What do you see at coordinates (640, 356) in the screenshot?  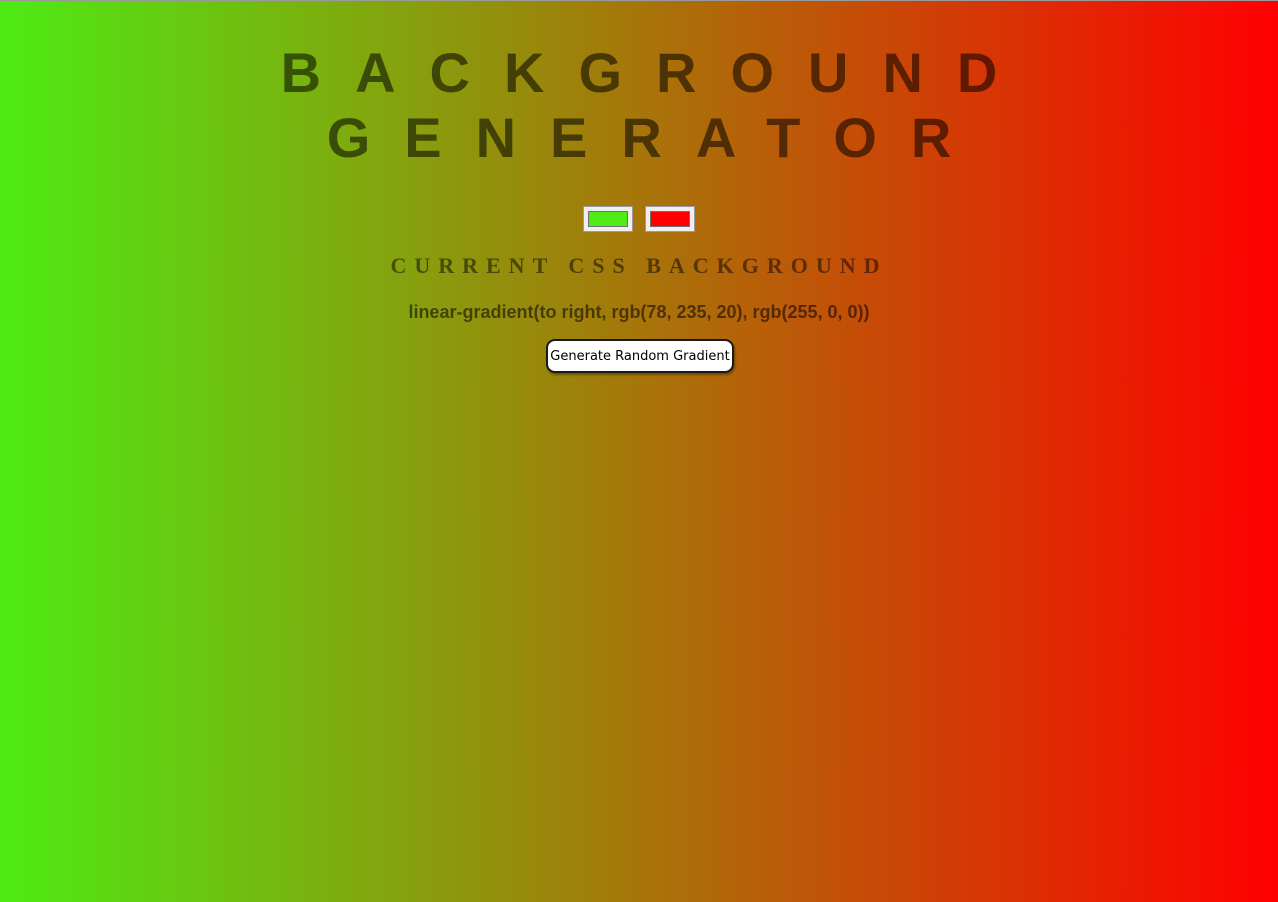 I see `generate-random-gradient-button: Generate Random Gradient` at bounding box center [640, 356].